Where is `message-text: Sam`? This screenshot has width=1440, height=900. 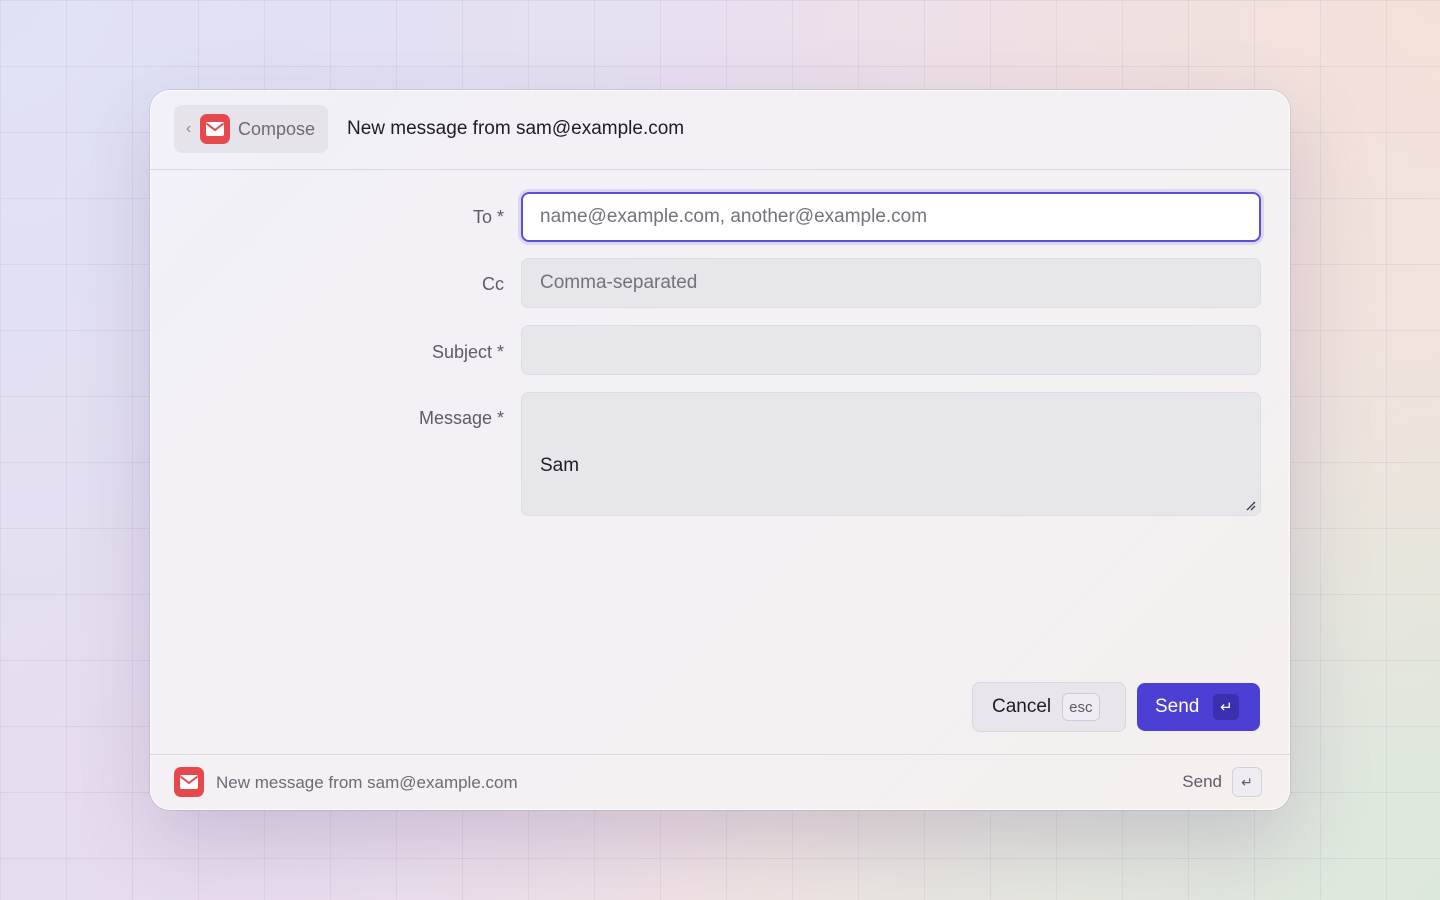 message-text: Sam is located at coordinates (560, 465).